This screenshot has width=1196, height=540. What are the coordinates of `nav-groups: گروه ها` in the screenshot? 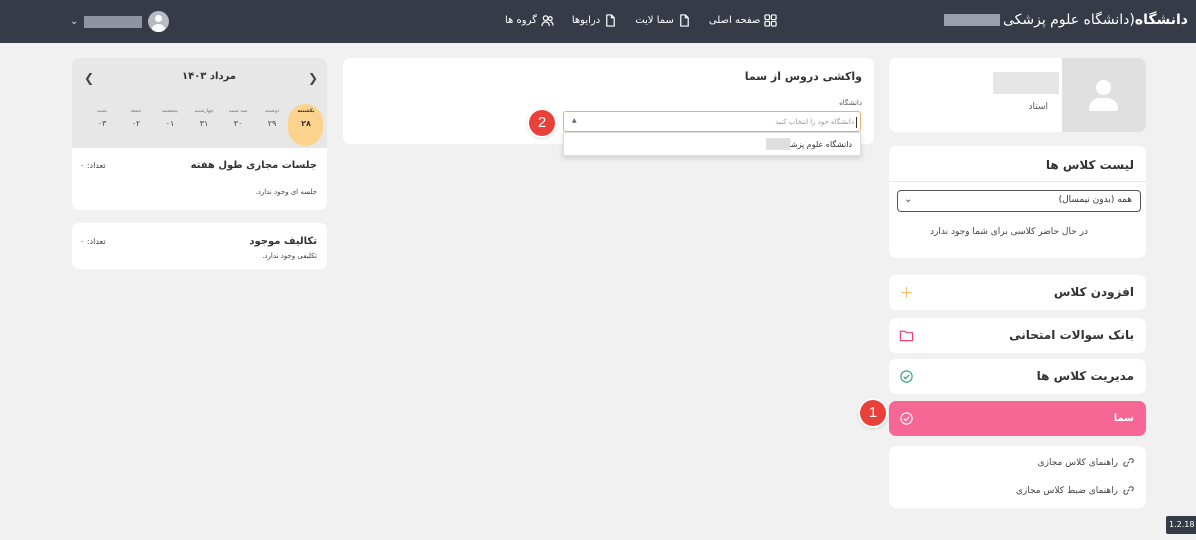 It's located at (529, 20).